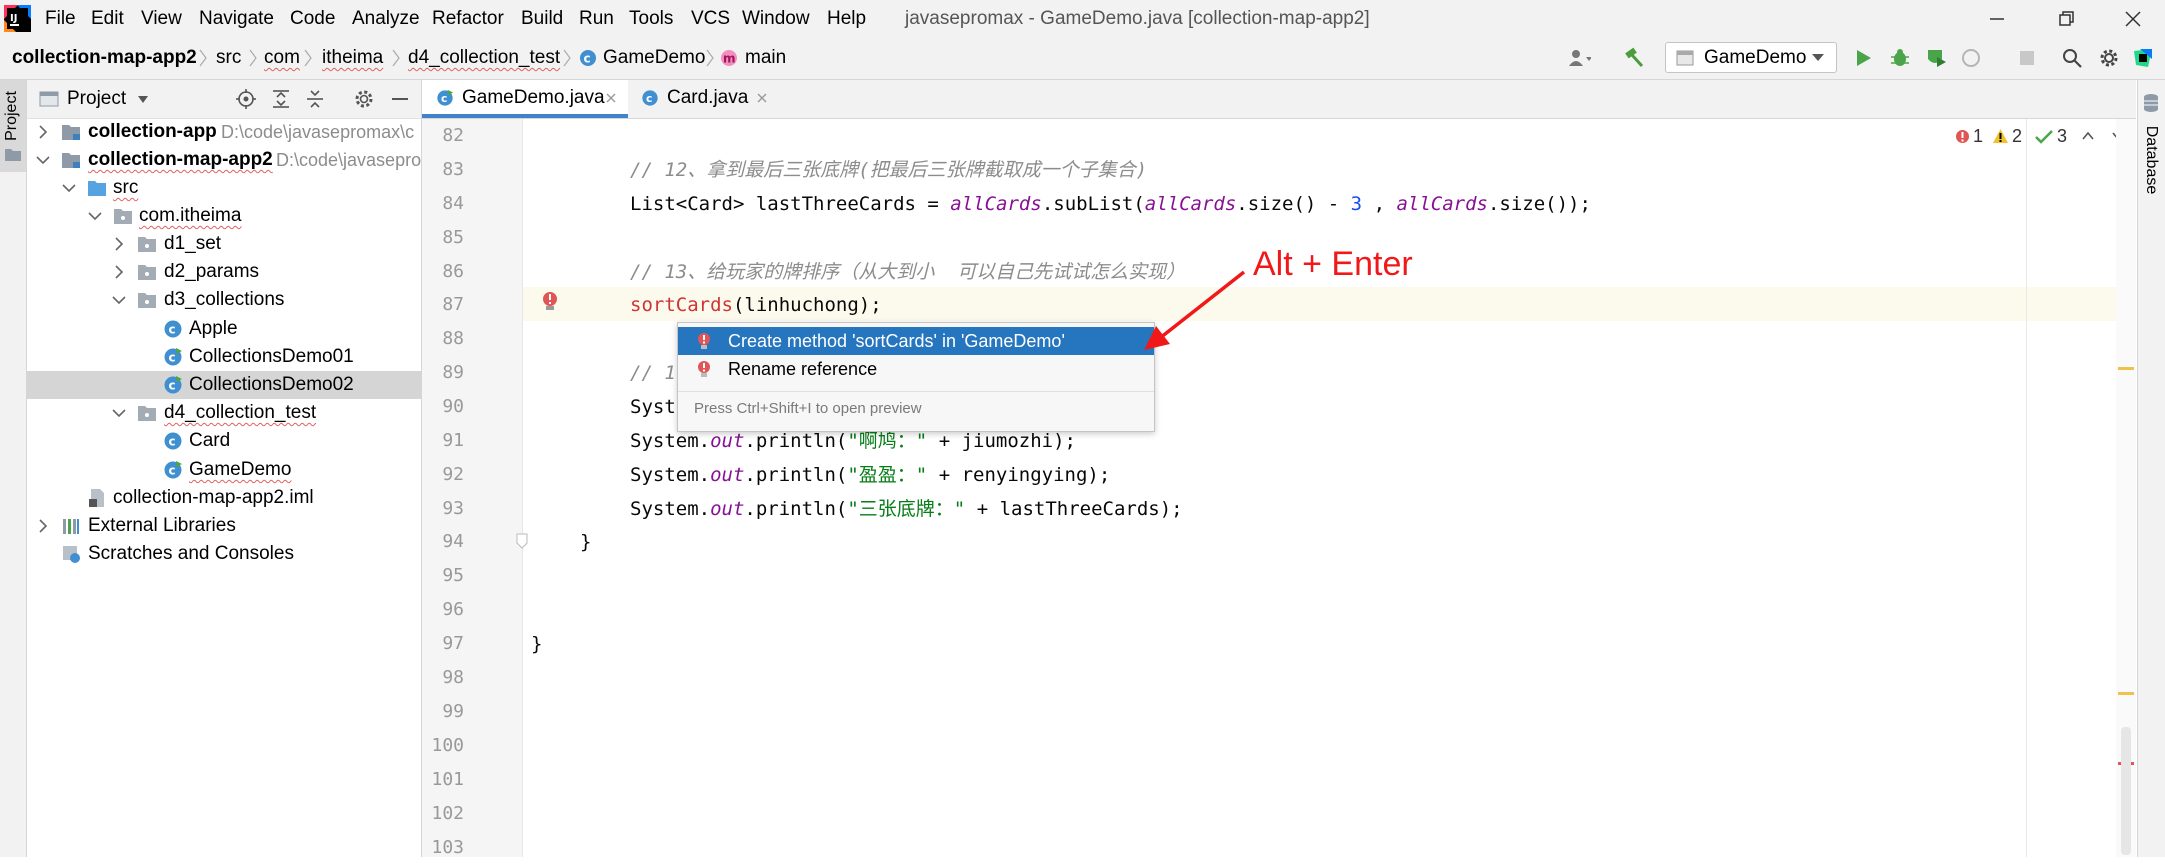 This screenshot has height=865, width=2165. I want to click on menu-navigate: Navigate, so click(236, 18).